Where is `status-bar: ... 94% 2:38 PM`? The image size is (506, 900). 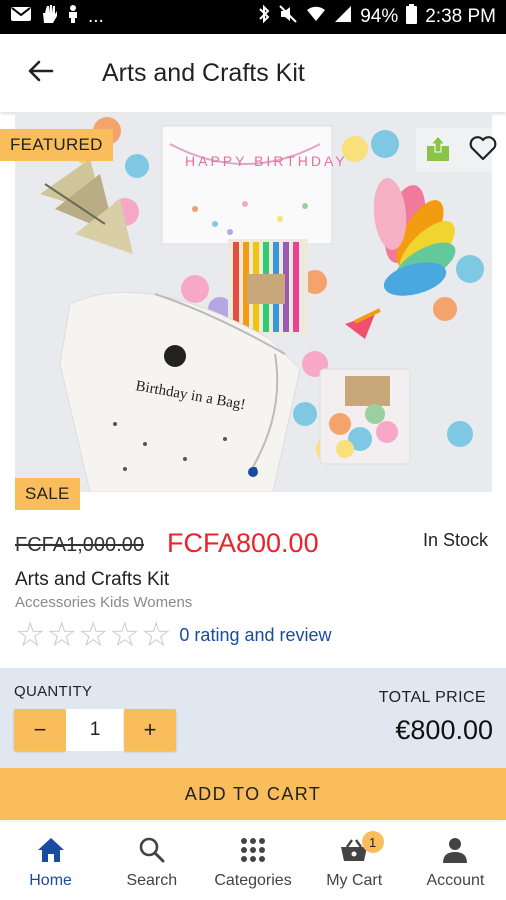
status-bar: ... 94% 2:38 PM is located at coordinates (253, 17).